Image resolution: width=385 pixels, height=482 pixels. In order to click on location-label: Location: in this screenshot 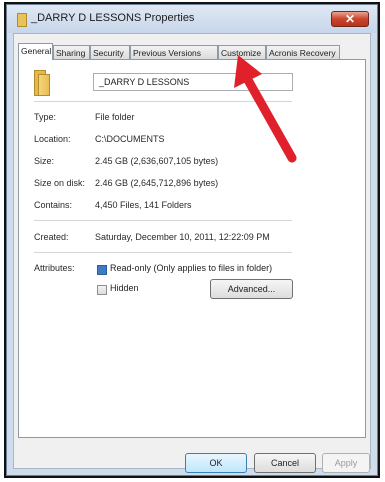, I will do `click(52, 139)`.